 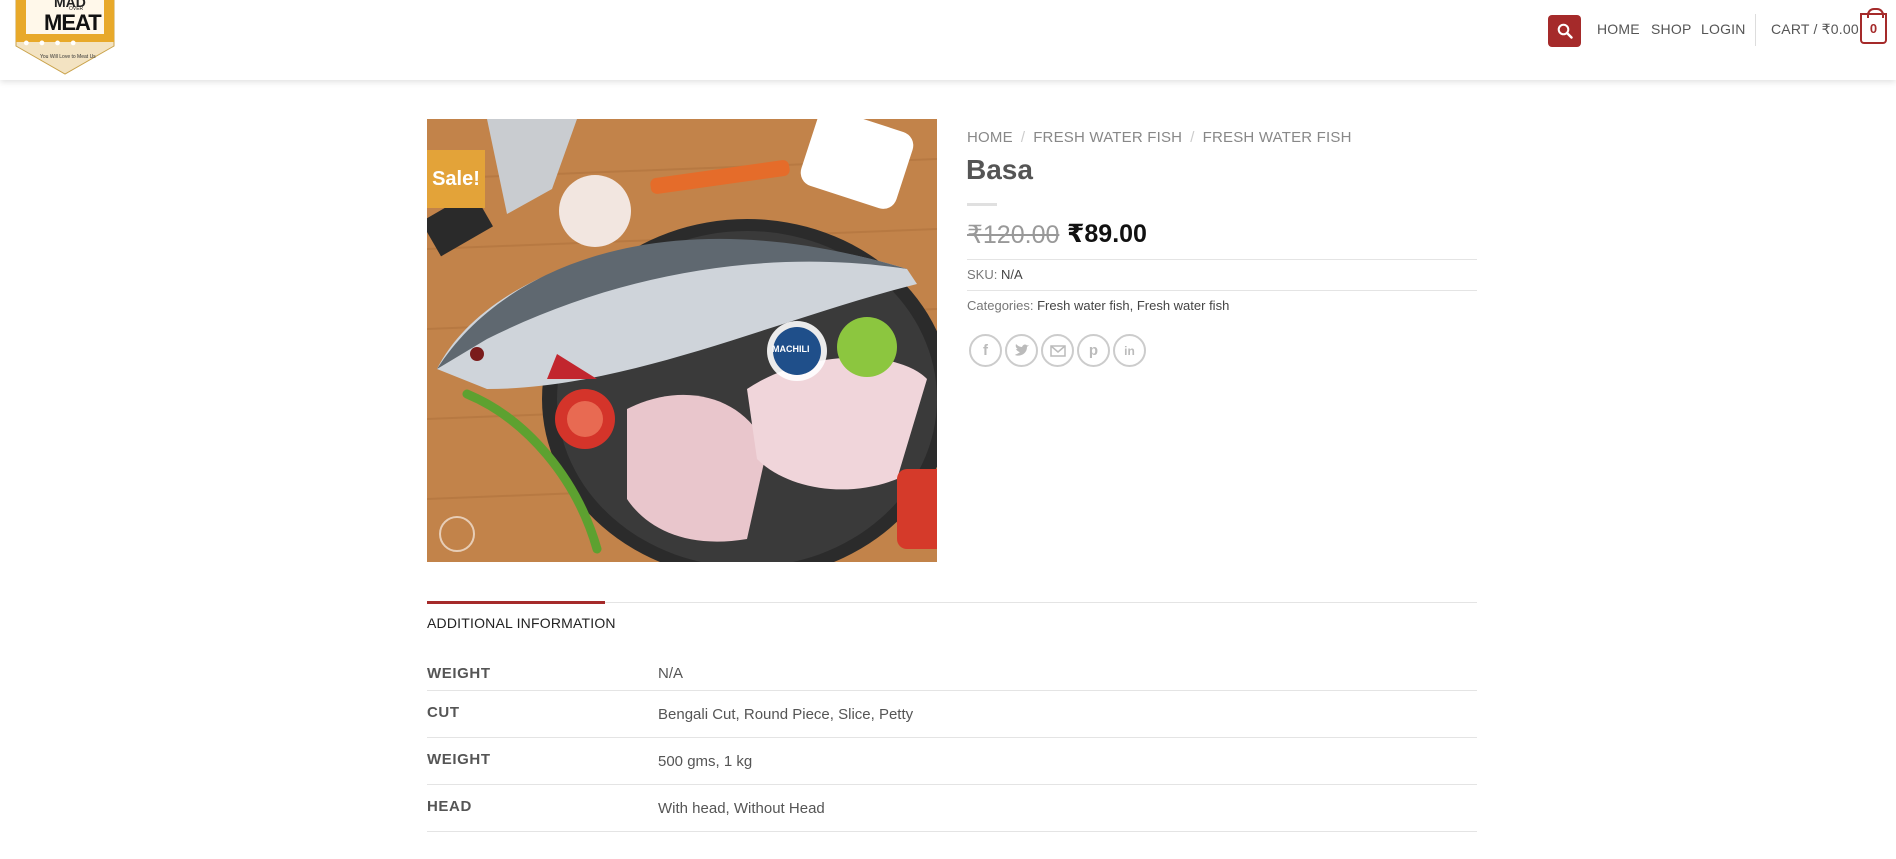 I want to click on share-facebook-button: f, so click(x=985, y=350).